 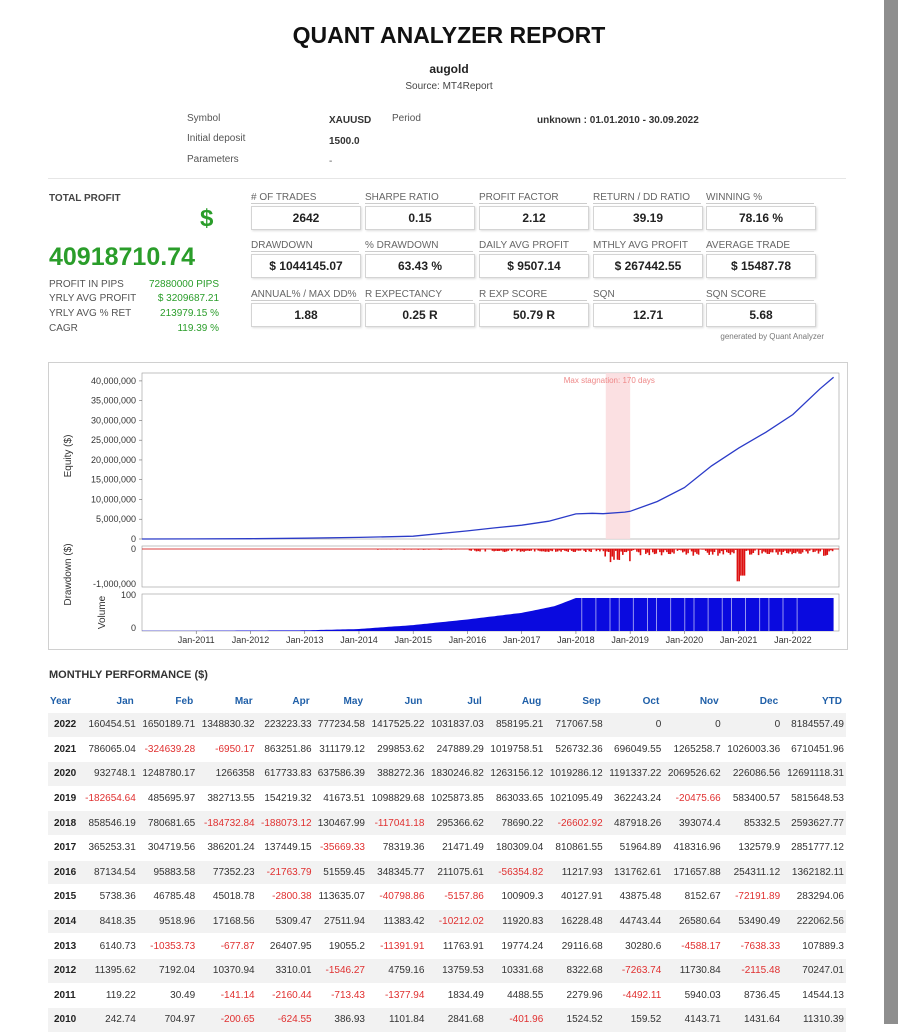 I want to click on metric-label: R EXP SCORE, so click(x=533, y=295).